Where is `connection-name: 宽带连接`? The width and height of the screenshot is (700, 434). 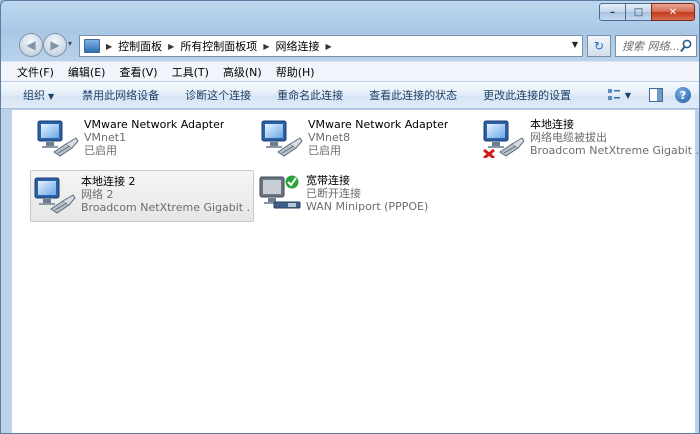 connection-name: 宽带连接 is located at coordinates (328, 180).